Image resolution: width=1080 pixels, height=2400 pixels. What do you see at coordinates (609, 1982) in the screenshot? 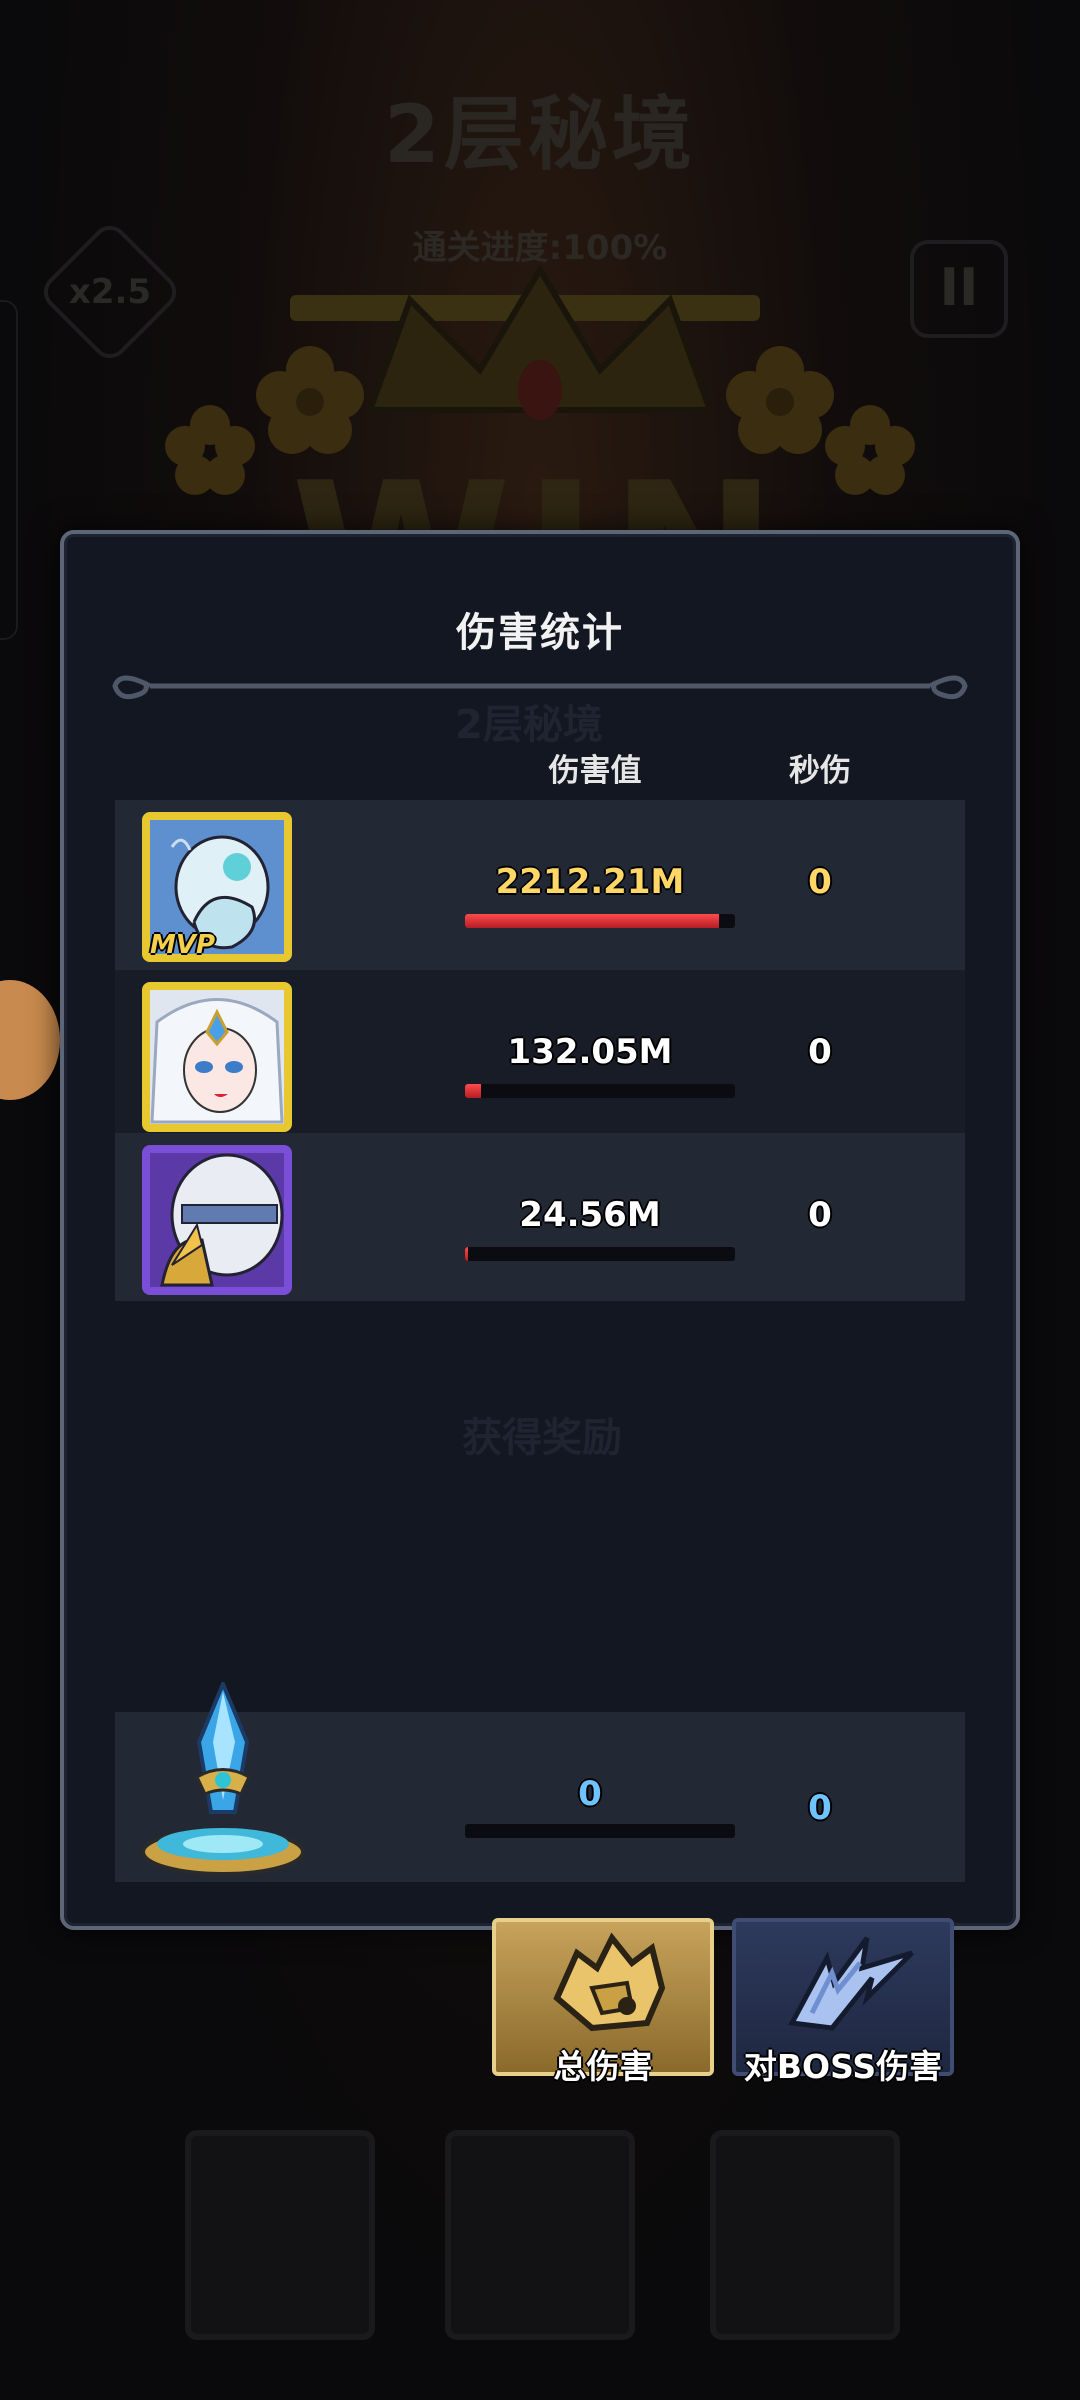
I see `fist-gauntlet-icon` at bounding box center [609, 1982].